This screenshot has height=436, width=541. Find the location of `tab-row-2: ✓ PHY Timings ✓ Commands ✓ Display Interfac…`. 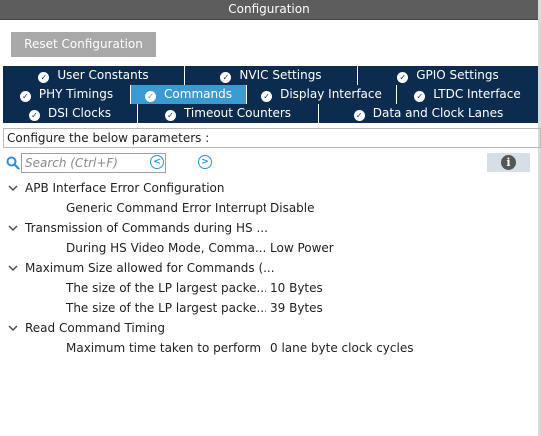

tab-row-2: ✓ PHY Timings ✓ Commands ✓ Display Interfac… is located at coordinates (270, 94).